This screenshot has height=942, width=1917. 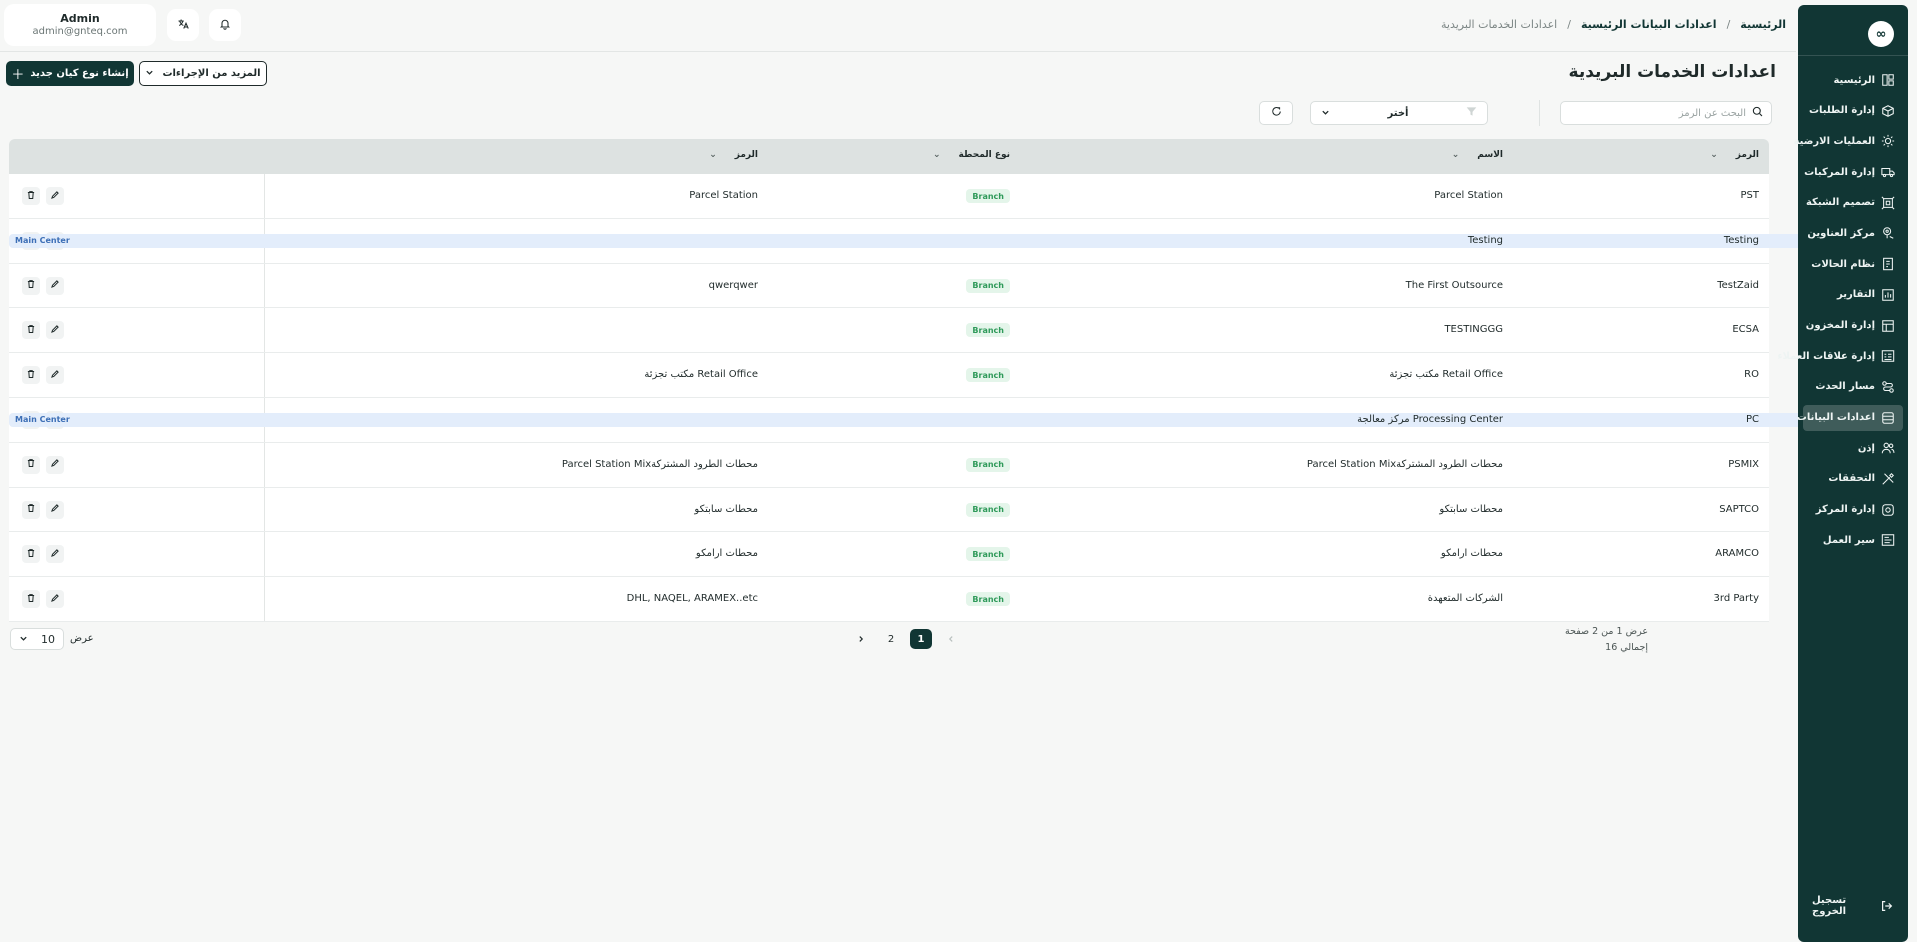 What do you see at coordinates (1853, 111) in the screenshot?
I see `sidebar-item: إدارة الطلبات` at bounding box center [1853, 111].